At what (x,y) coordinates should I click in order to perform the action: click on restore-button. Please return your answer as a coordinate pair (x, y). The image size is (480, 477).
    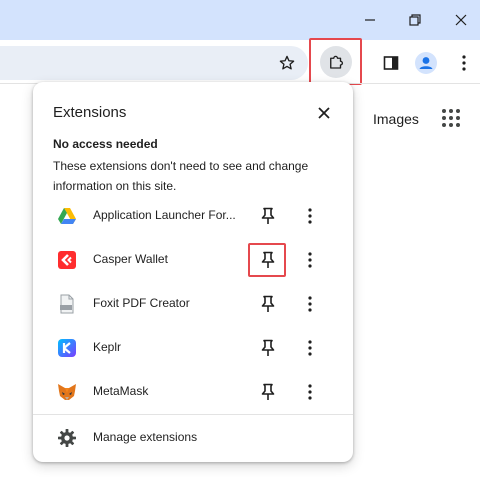
    Looking at the image, I should click on (415, 20).